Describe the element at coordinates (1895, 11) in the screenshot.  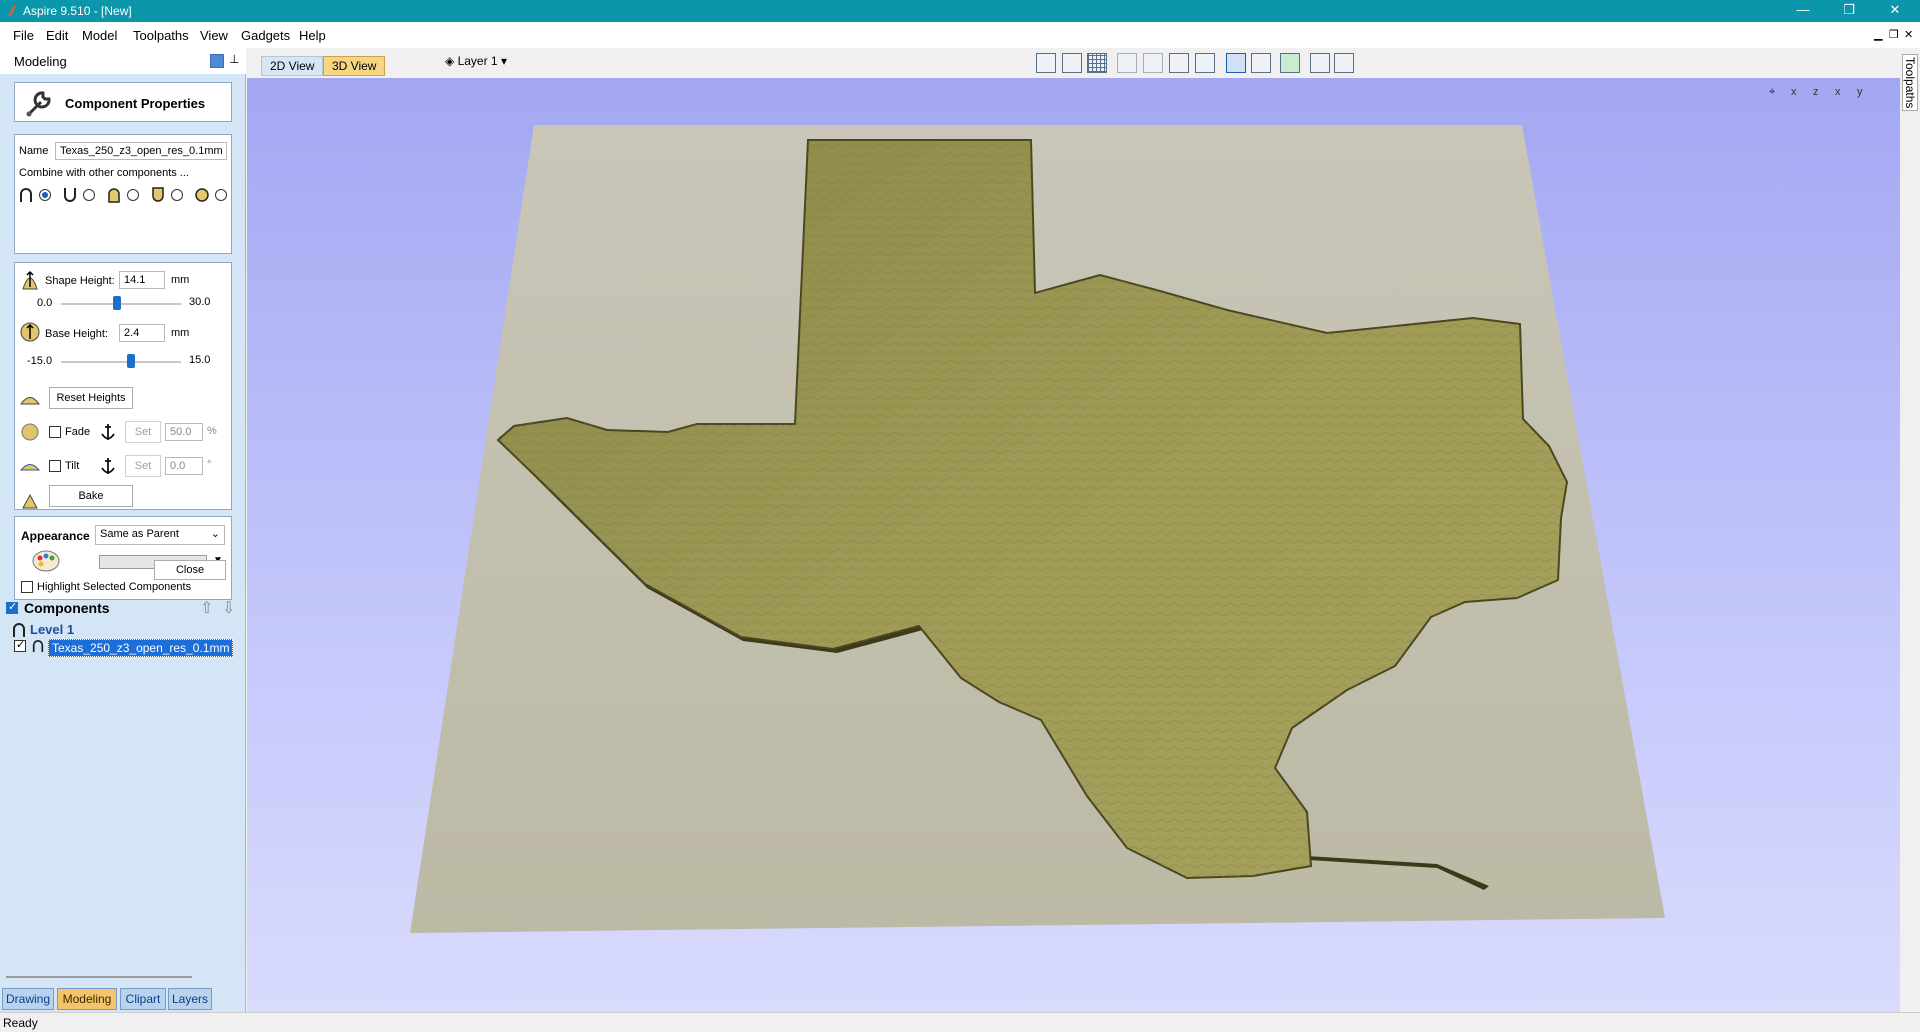
I see `close-window-button: ✕` at that location.